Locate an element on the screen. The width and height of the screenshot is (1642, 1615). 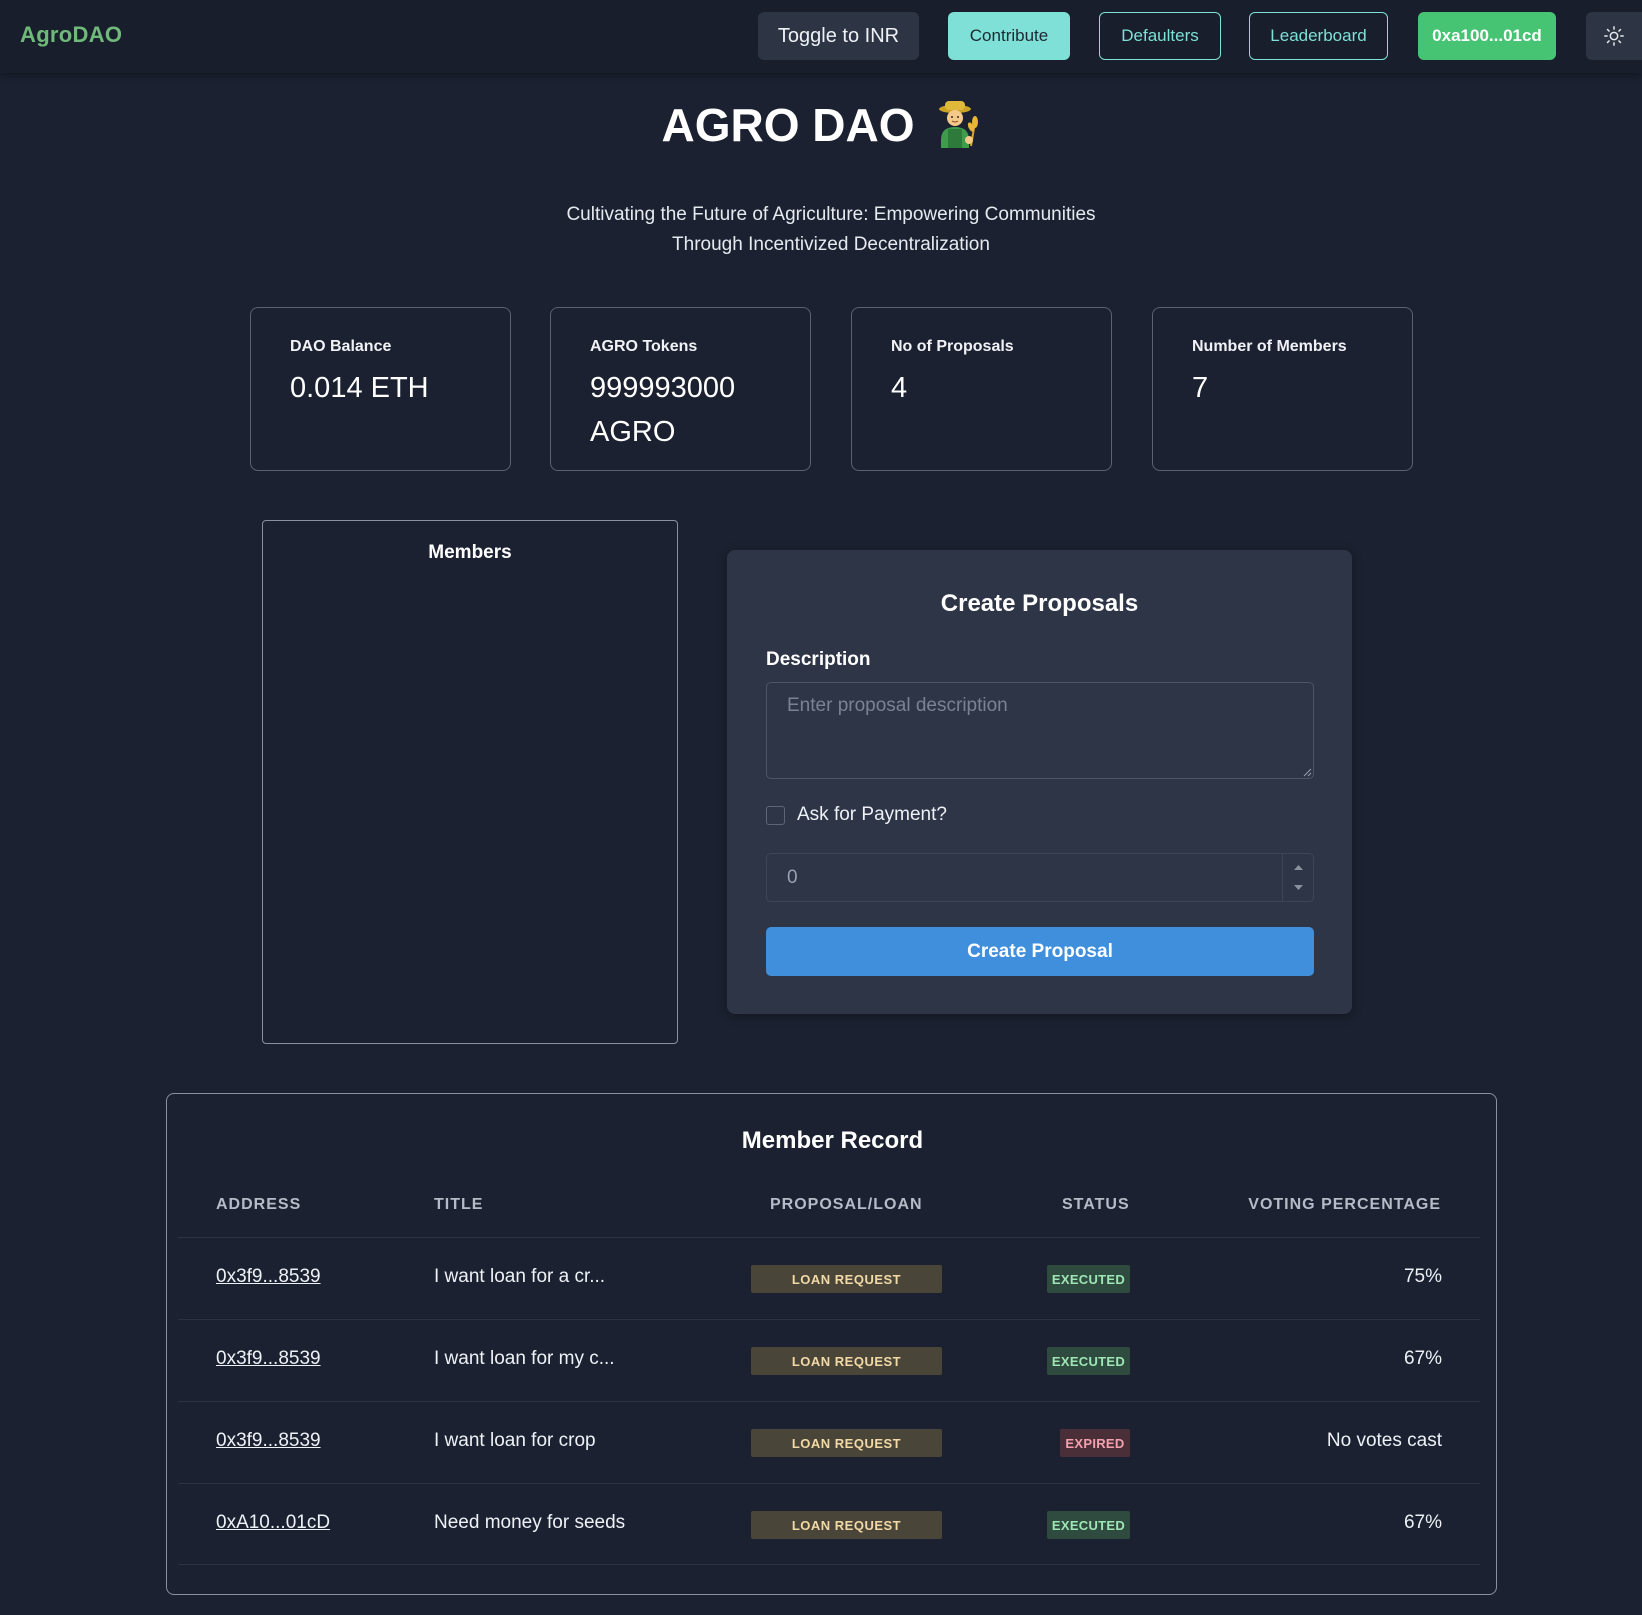
payment-row: Ask for Payment? is located at coordinates (856, 815).